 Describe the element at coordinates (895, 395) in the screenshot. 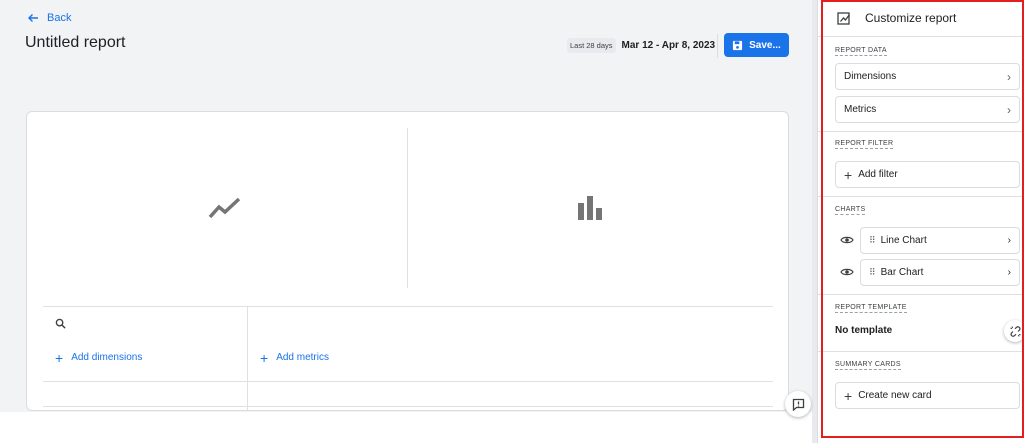

I see `create-card-label: Create new card` at that location.